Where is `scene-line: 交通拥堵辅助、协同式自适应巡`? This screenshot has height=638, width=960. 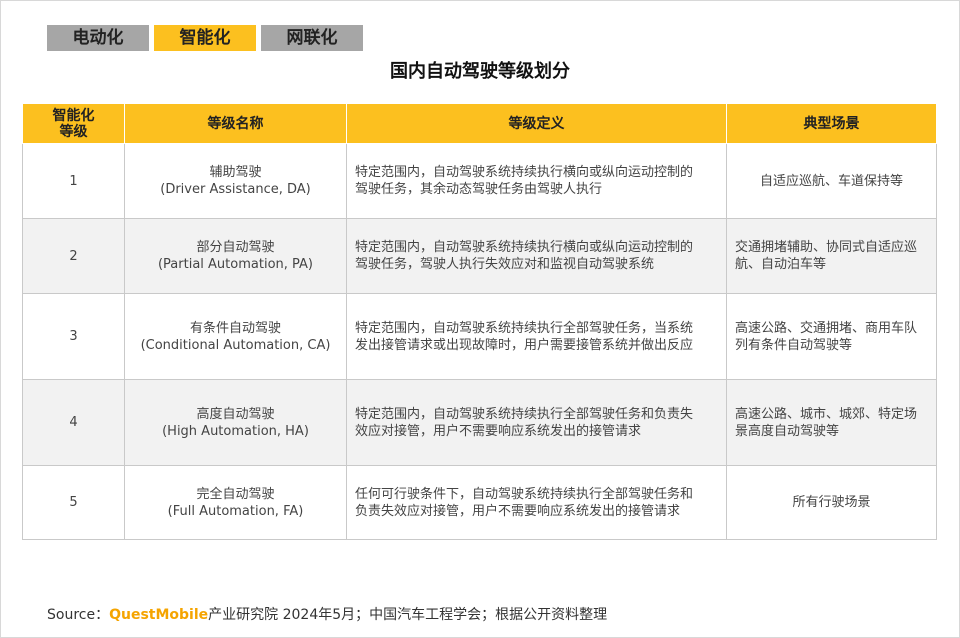 scene-line: 交通拥堵辅助、协同式自适应巡 is located at coordinates (826, 247).